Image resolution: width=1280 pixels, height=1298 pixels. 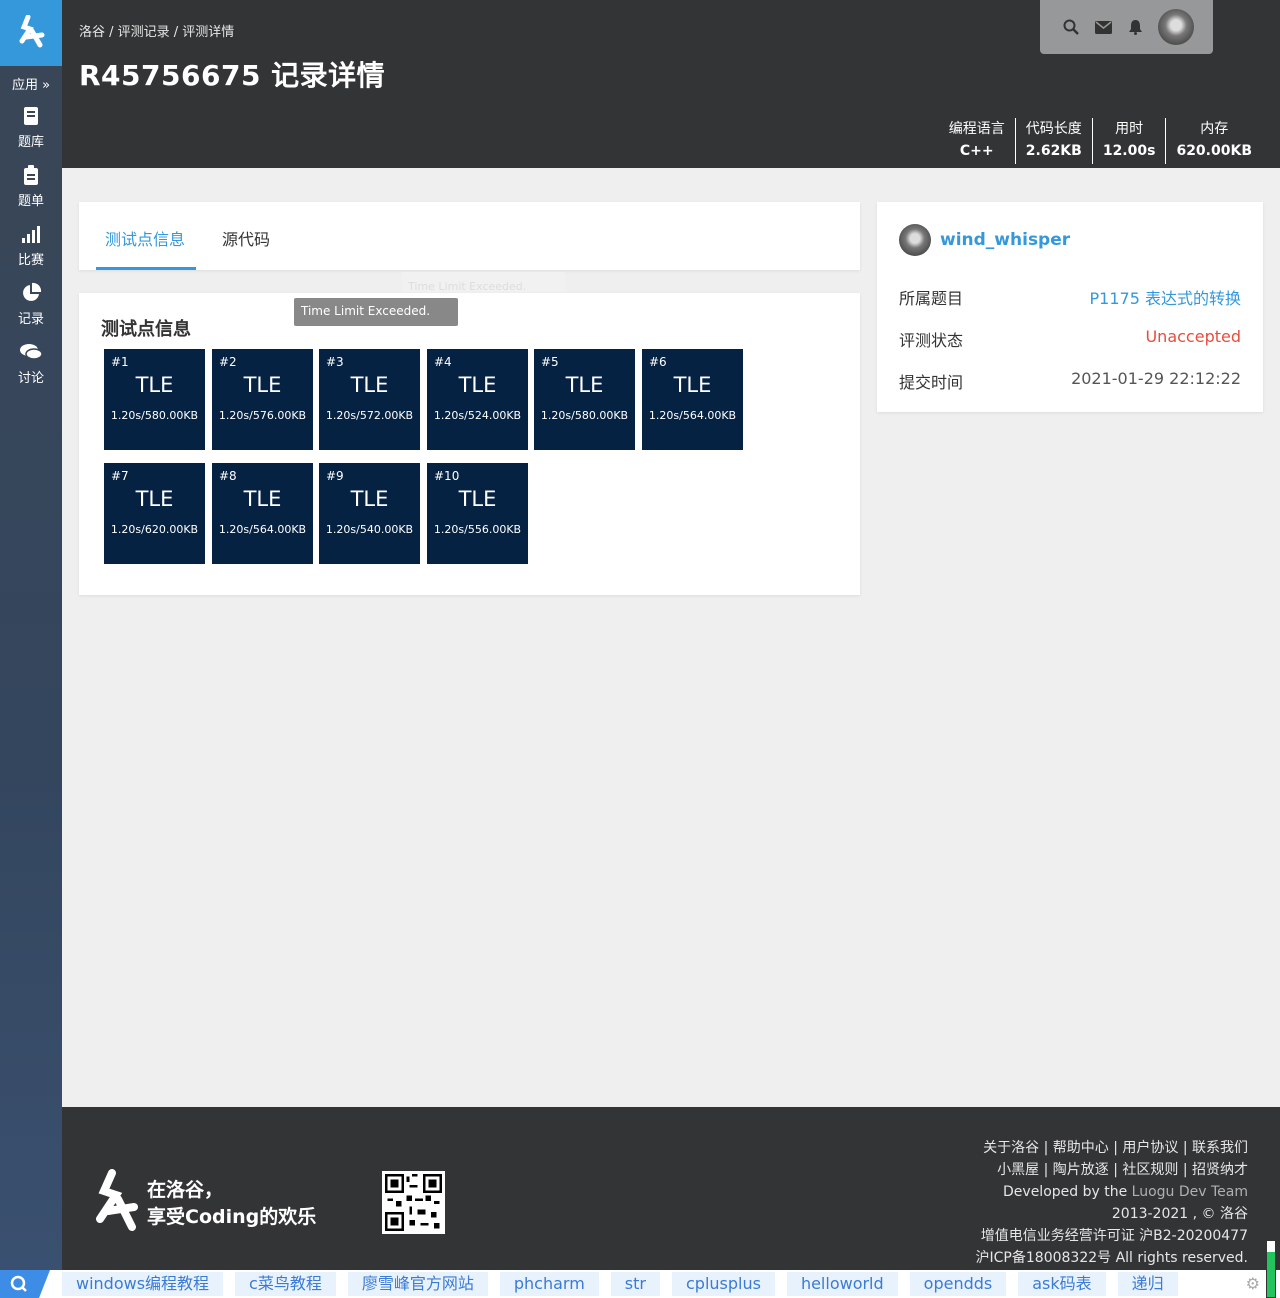 I want to click on testcase-detail: 1.20s/540.00KB, so click(x=369, y=529).